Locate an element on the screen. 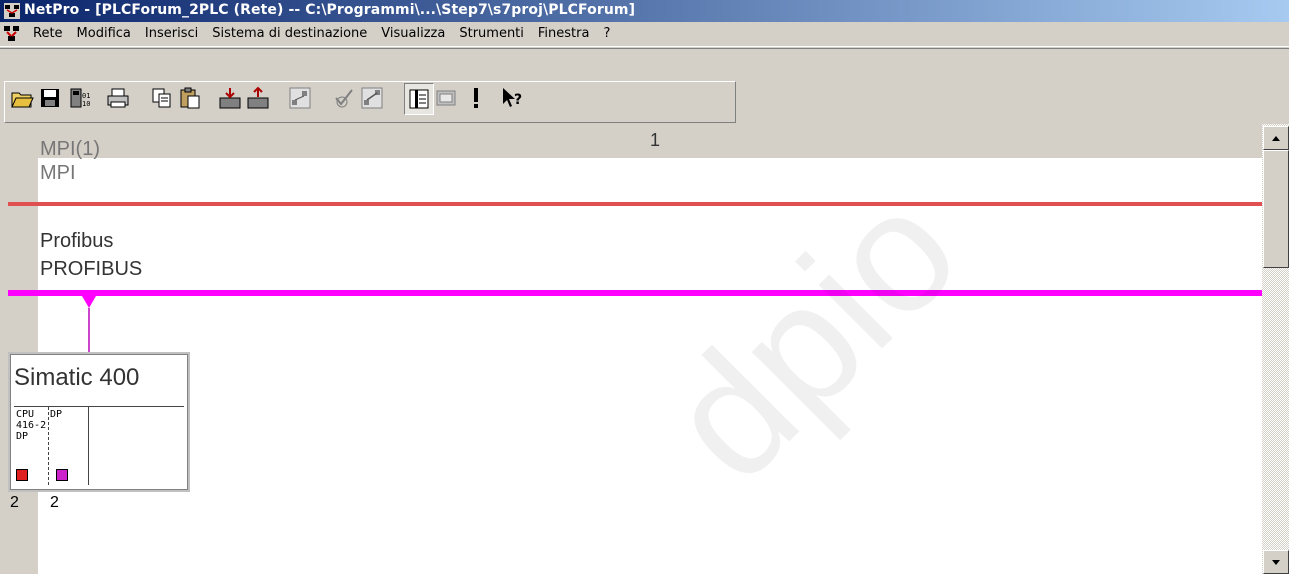 The height and width of the screenshot is (574, 1289). scroll-down-button is located at coordinates (1276, 562).